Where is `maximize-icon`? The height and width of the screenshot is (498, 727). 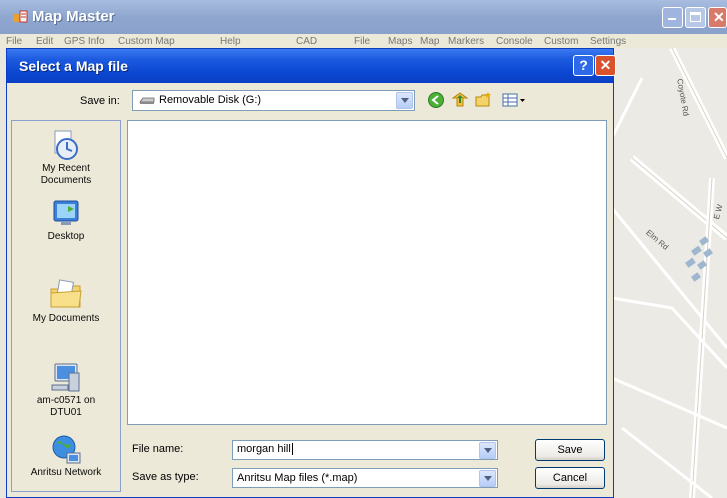 maximize-icon is located at coordinates (695, 17).